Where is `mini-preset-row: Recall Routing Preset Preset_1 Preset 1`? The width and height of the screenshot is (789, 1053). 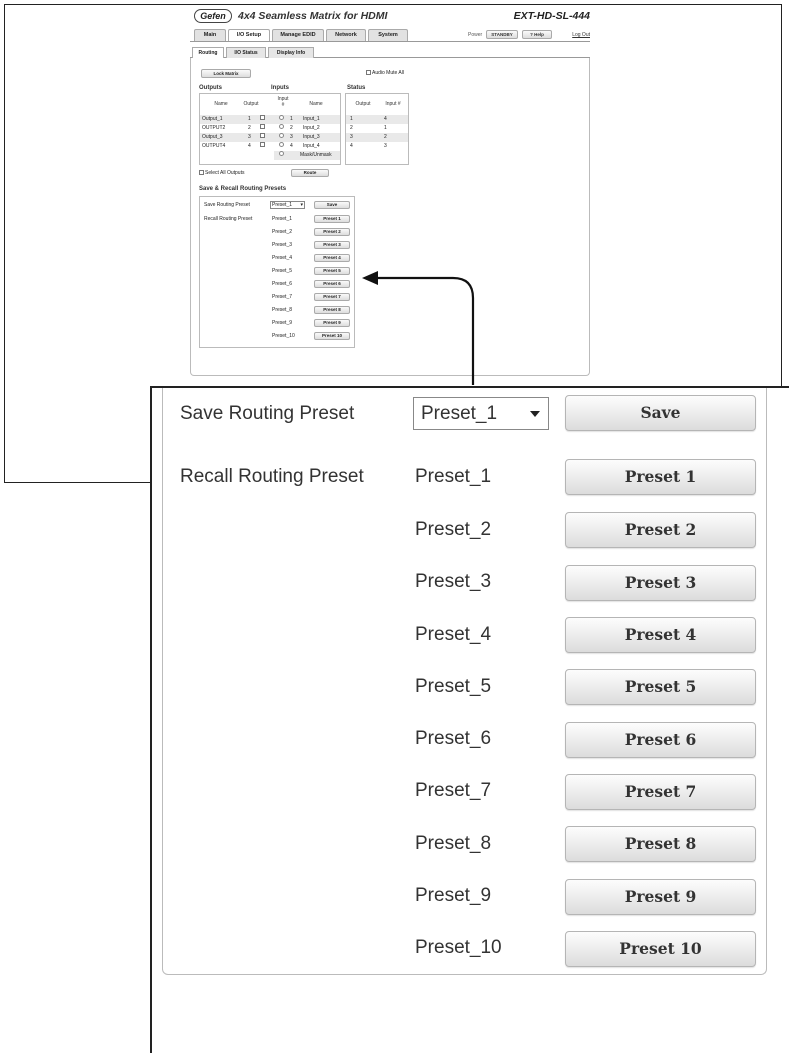 mini-preset-row: Recall Routing Preset Preset_1 Preset 1 is located at coordinates (277, 219).